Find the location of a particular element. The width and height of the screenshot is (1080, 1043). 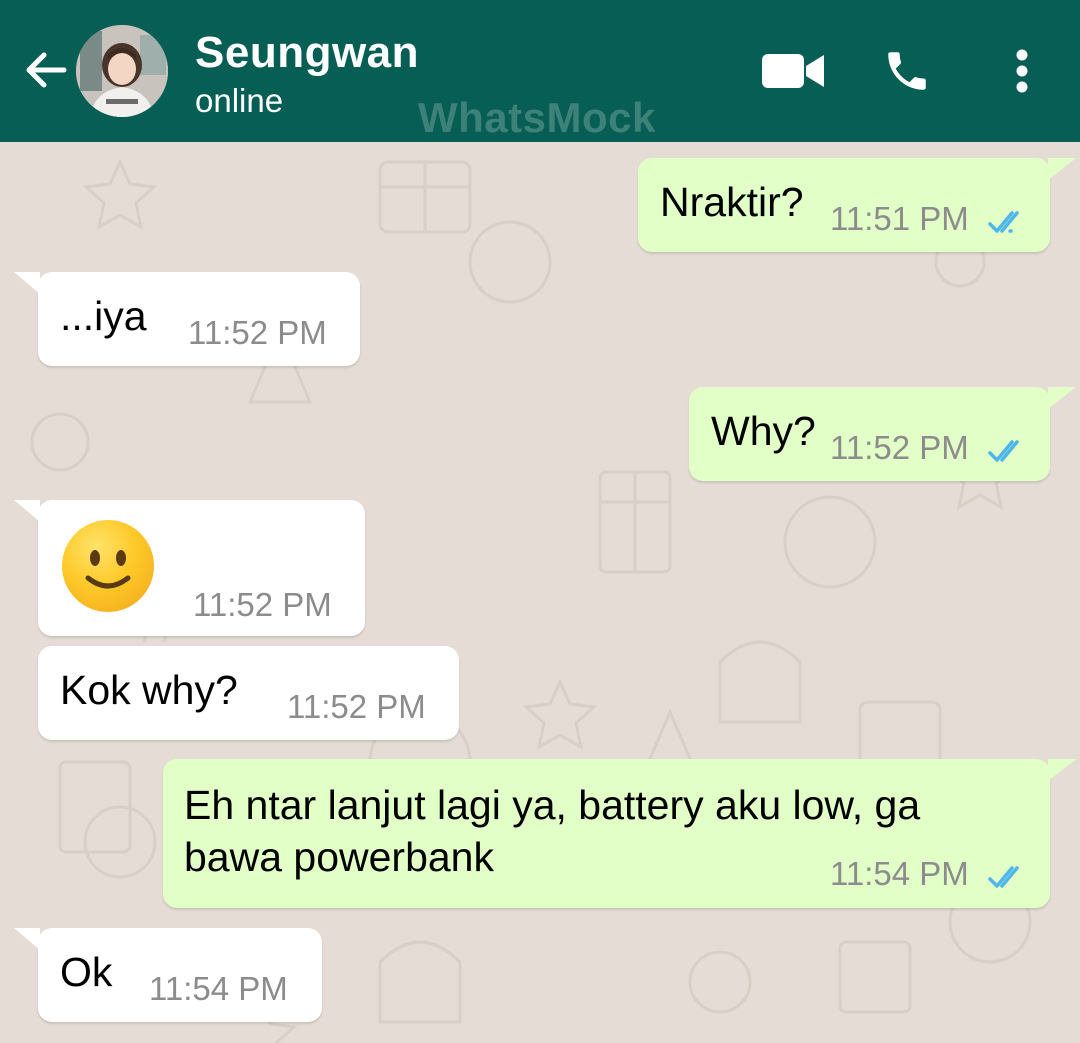

chat-header: Seungwan online WhatsMock is located at coordinates (540, 71).